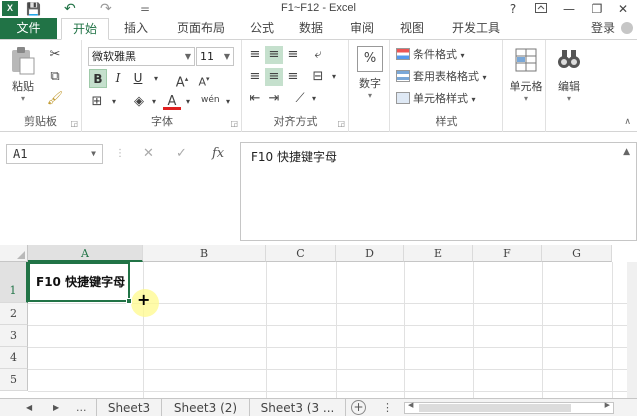  What do you see at coordinates (204, 79) in the screenshot?
I see `decrease-font-icon: A▾` at bounding box center [204, 79].